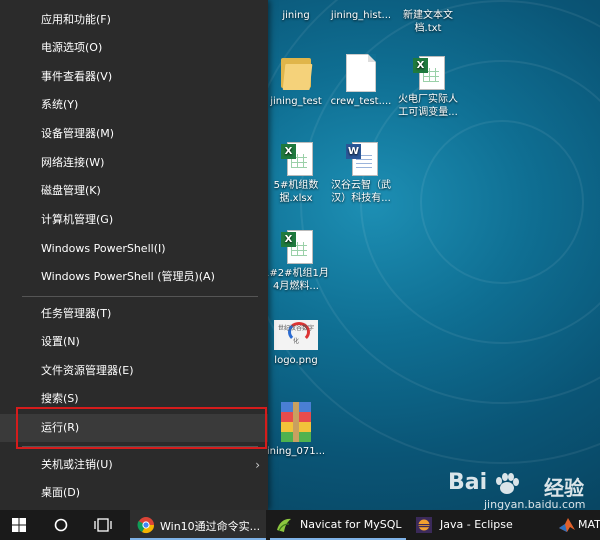 The image size is (600, 540). What do you see at coordinates (134, 493) in the screenshot?
I see `menu-item-desktop: 桌面(D)` at bounding box center [134, 493].